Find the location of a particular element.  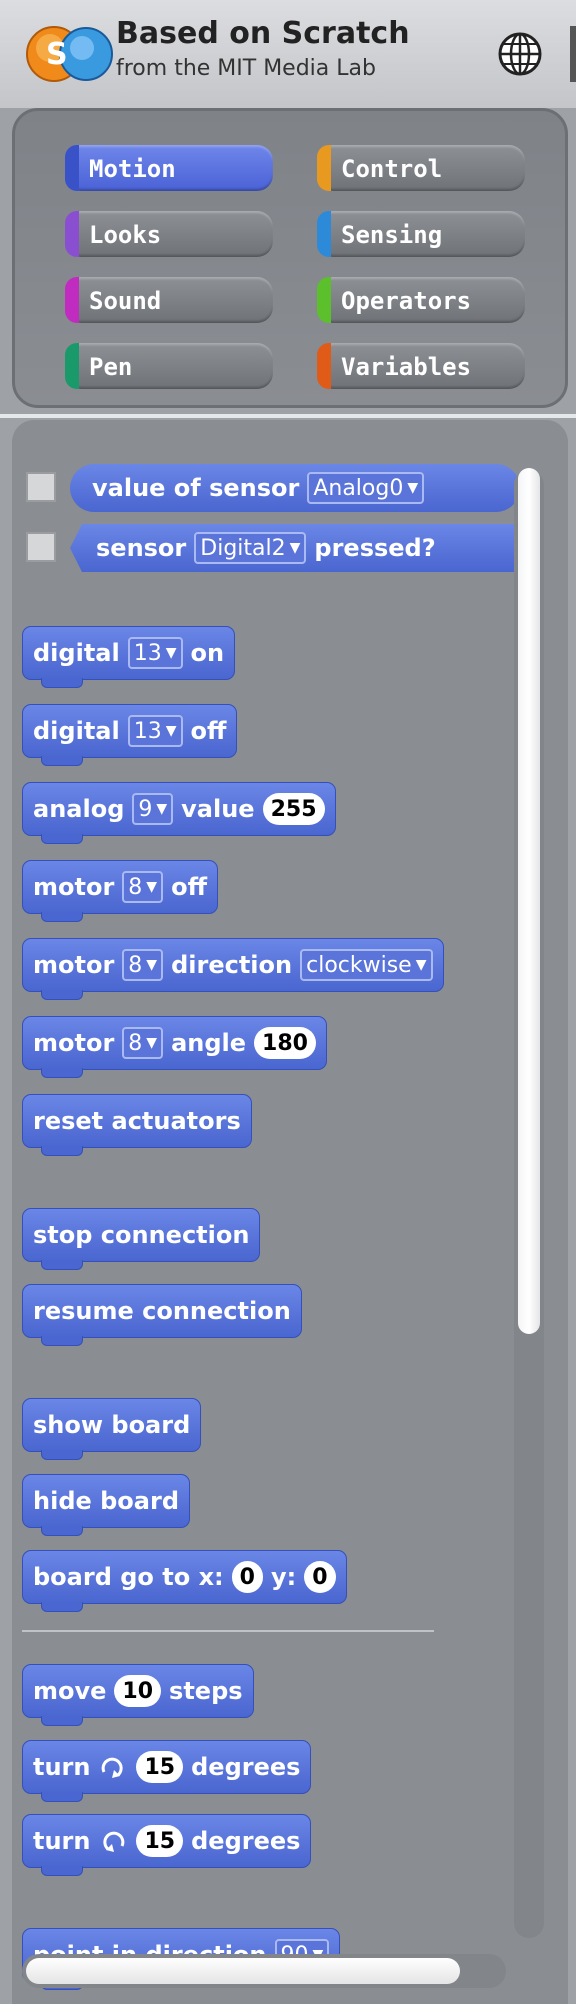

block-label: pressed? is located at coordinates (375, 548).